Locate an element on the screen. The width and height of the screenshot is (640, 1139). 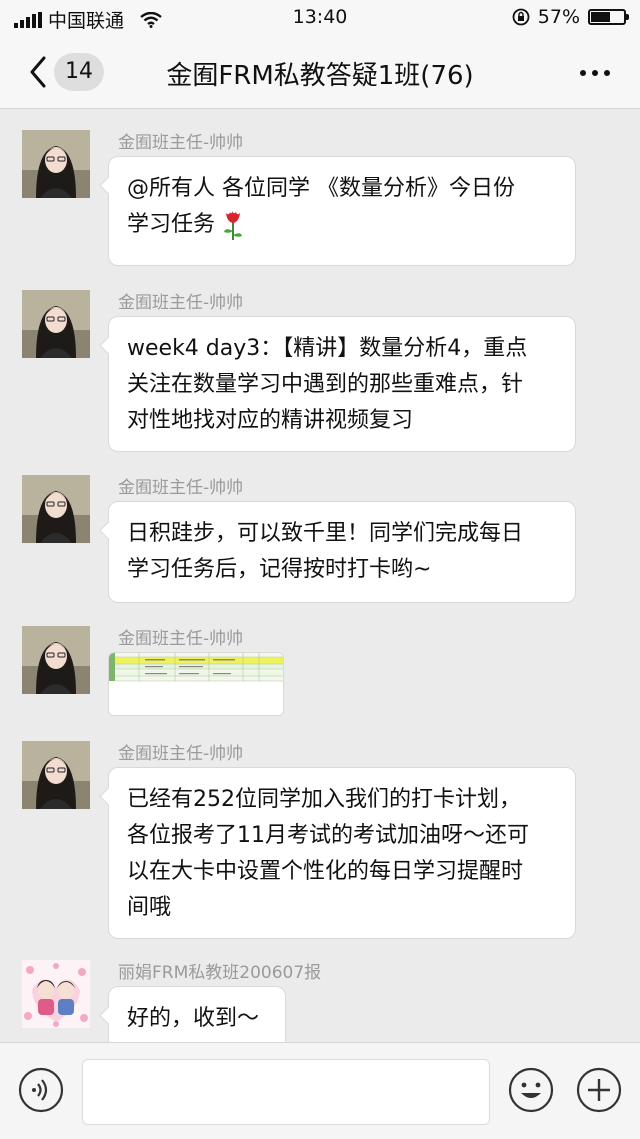
message-line: 已经有252位同学加入我们的打卡计划， is located at coordinates (324, 799).